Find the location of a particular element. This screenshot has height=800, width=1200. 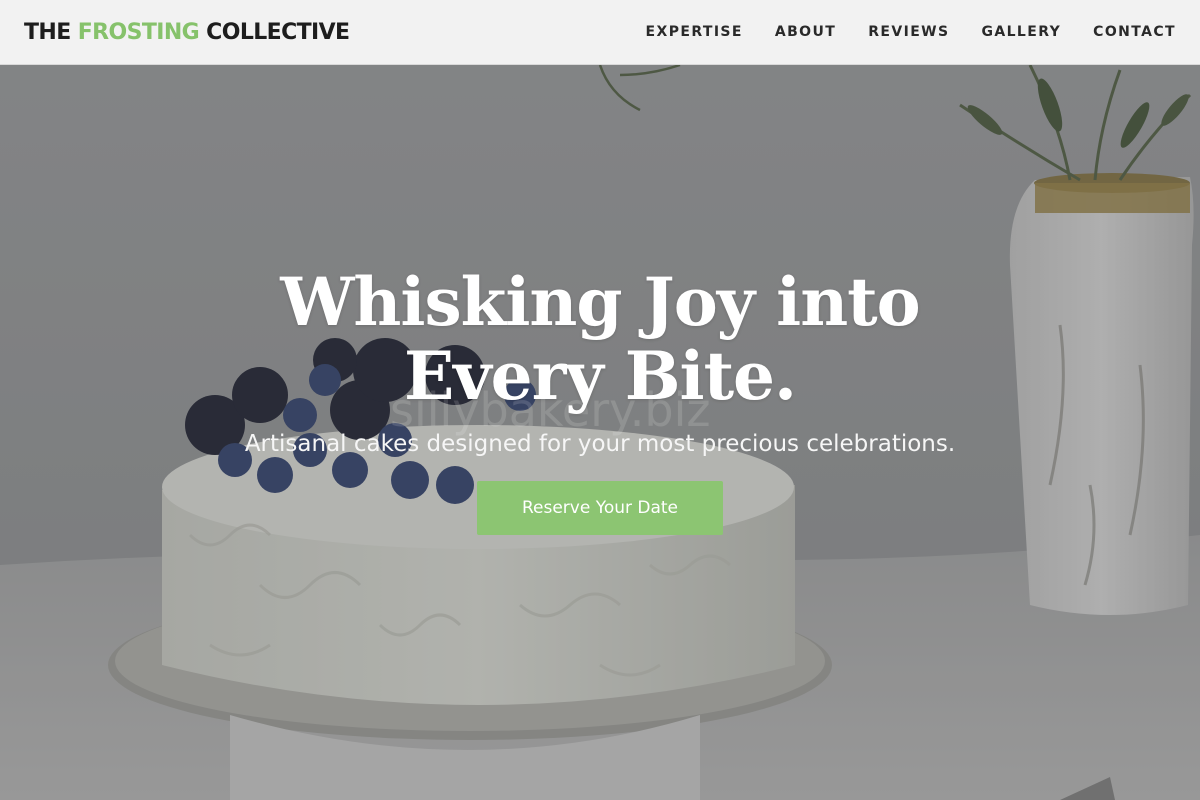

reserve-date-button: Reserve Your Date is located at coordinates (600, 508).